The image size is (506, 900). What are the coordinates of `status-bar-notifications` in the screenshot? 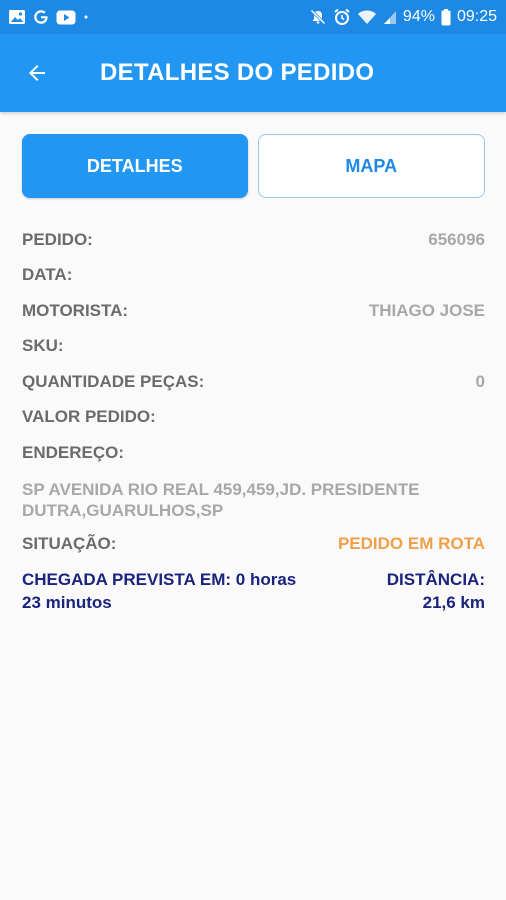 It's located at (48, 17).